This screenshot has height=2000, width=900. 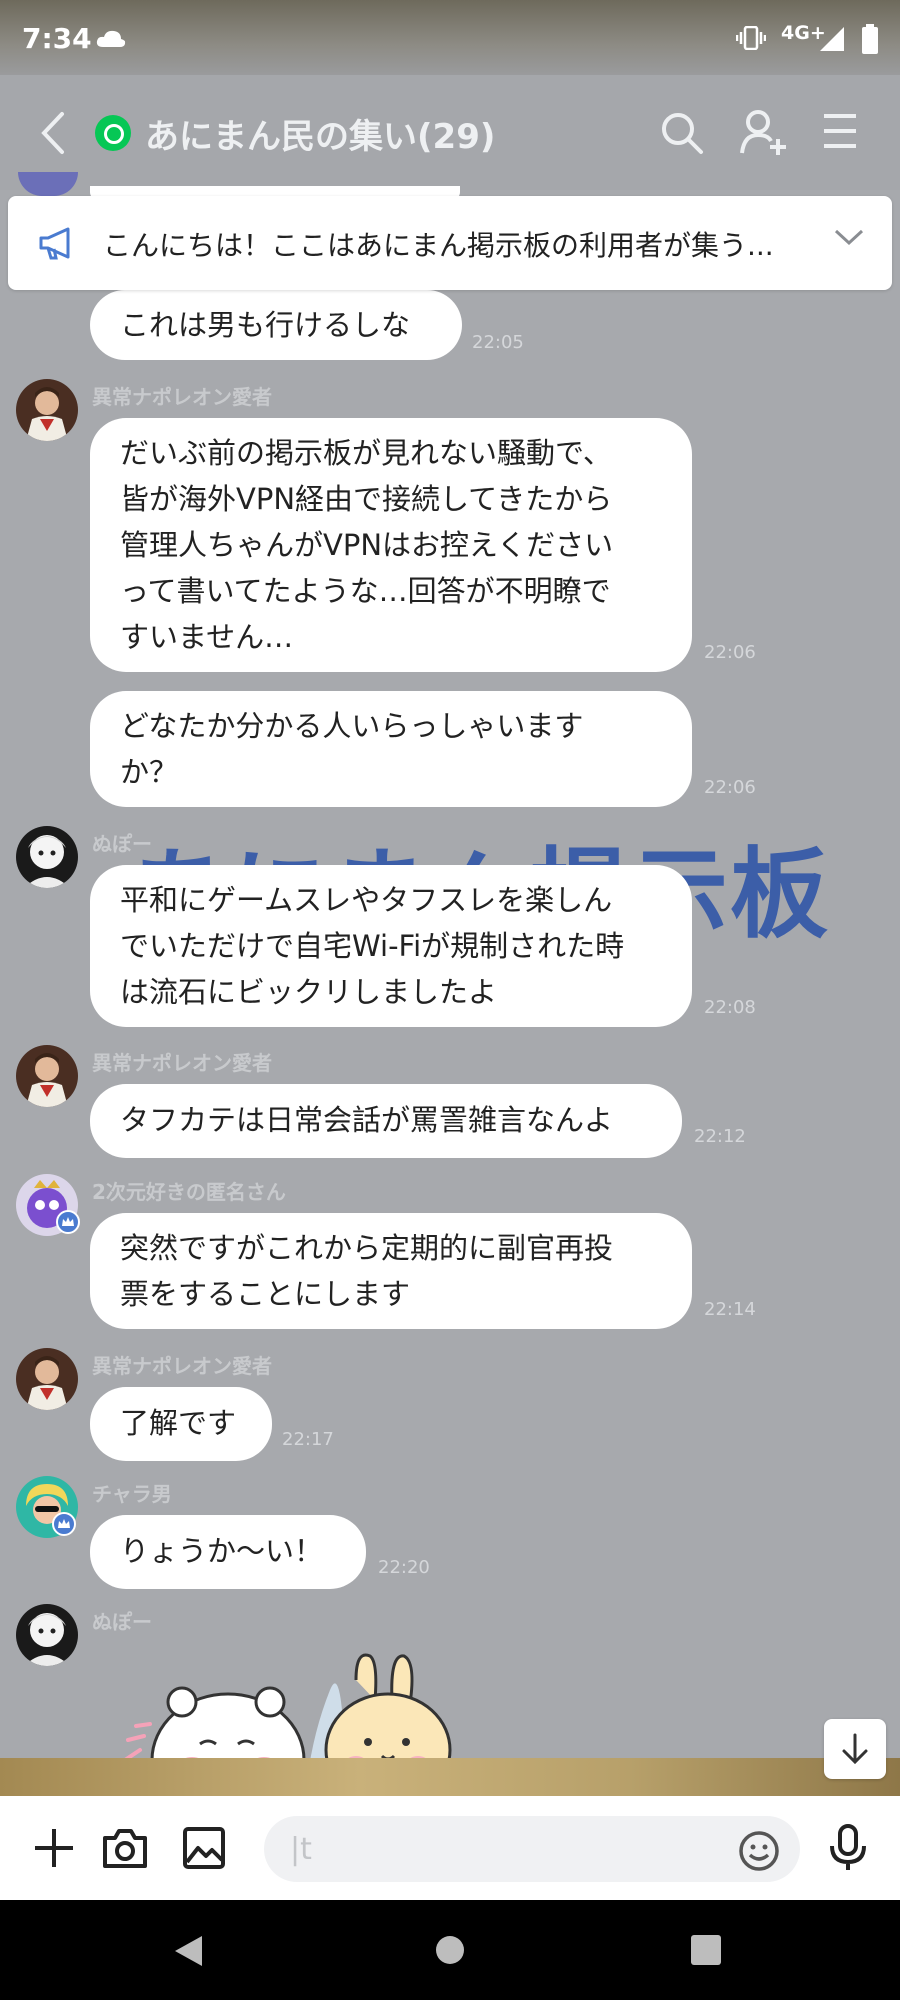 What do you see at coordinates (111, 41) in the screenshot?
I see `cloud-icon` at bounding box center [111, 41].